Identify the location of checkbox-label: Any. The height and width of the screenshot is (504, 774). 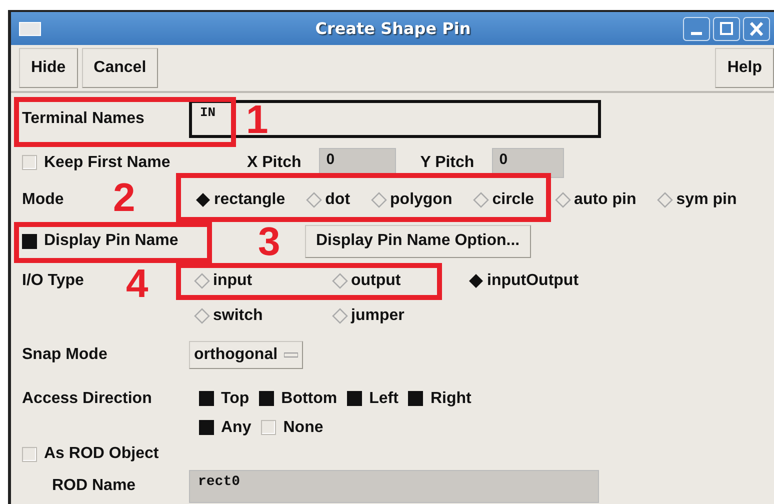
(236, 427).